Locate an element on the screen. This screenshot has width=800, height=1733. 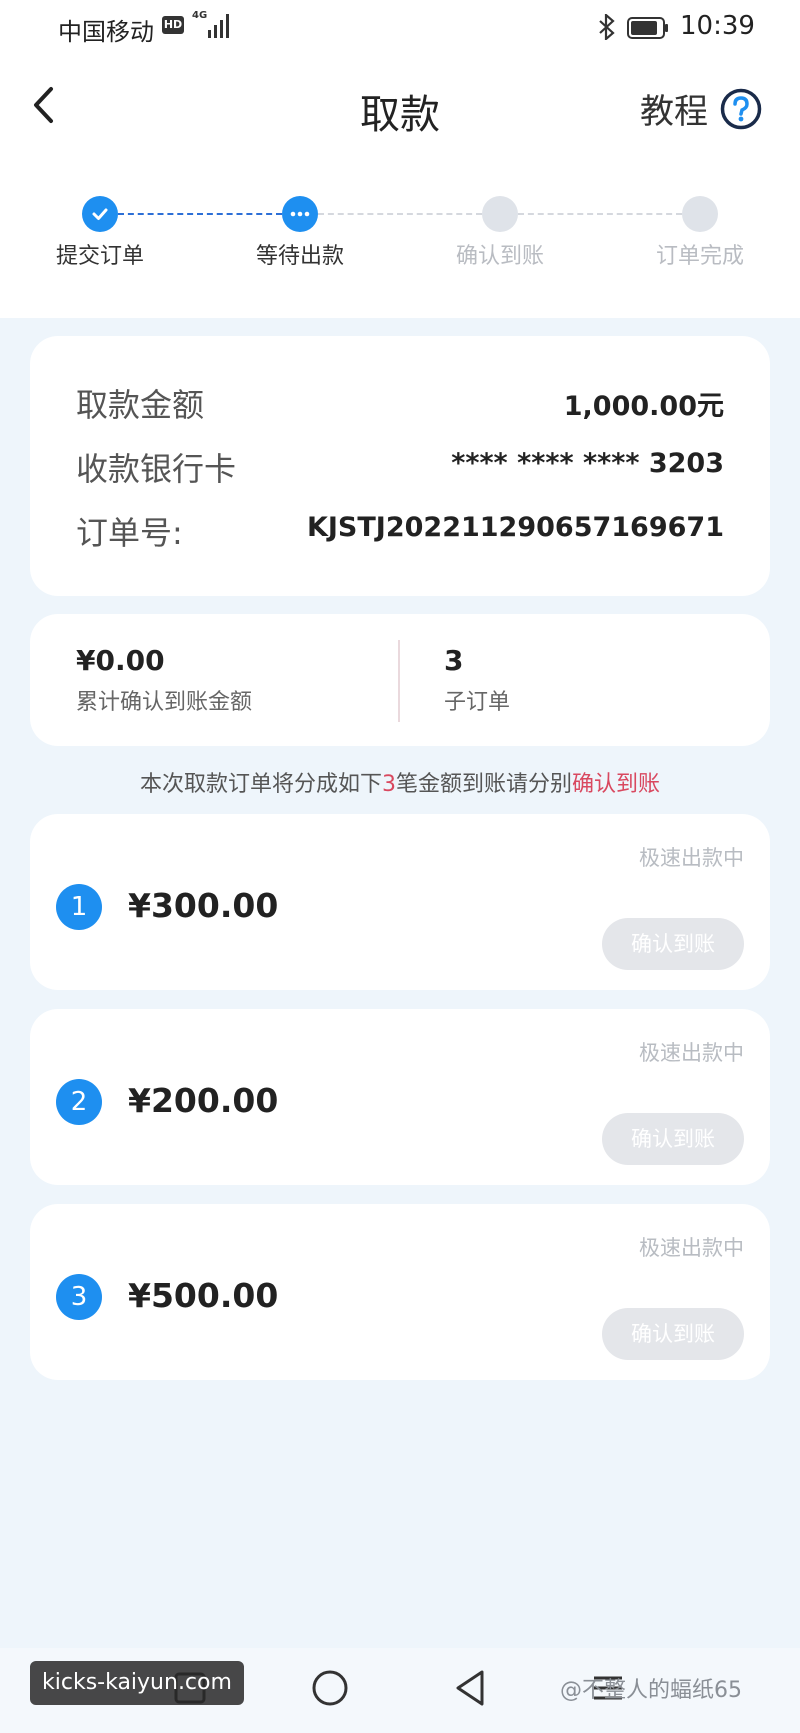
network-type: 4G is located at coordinates (200, 15).